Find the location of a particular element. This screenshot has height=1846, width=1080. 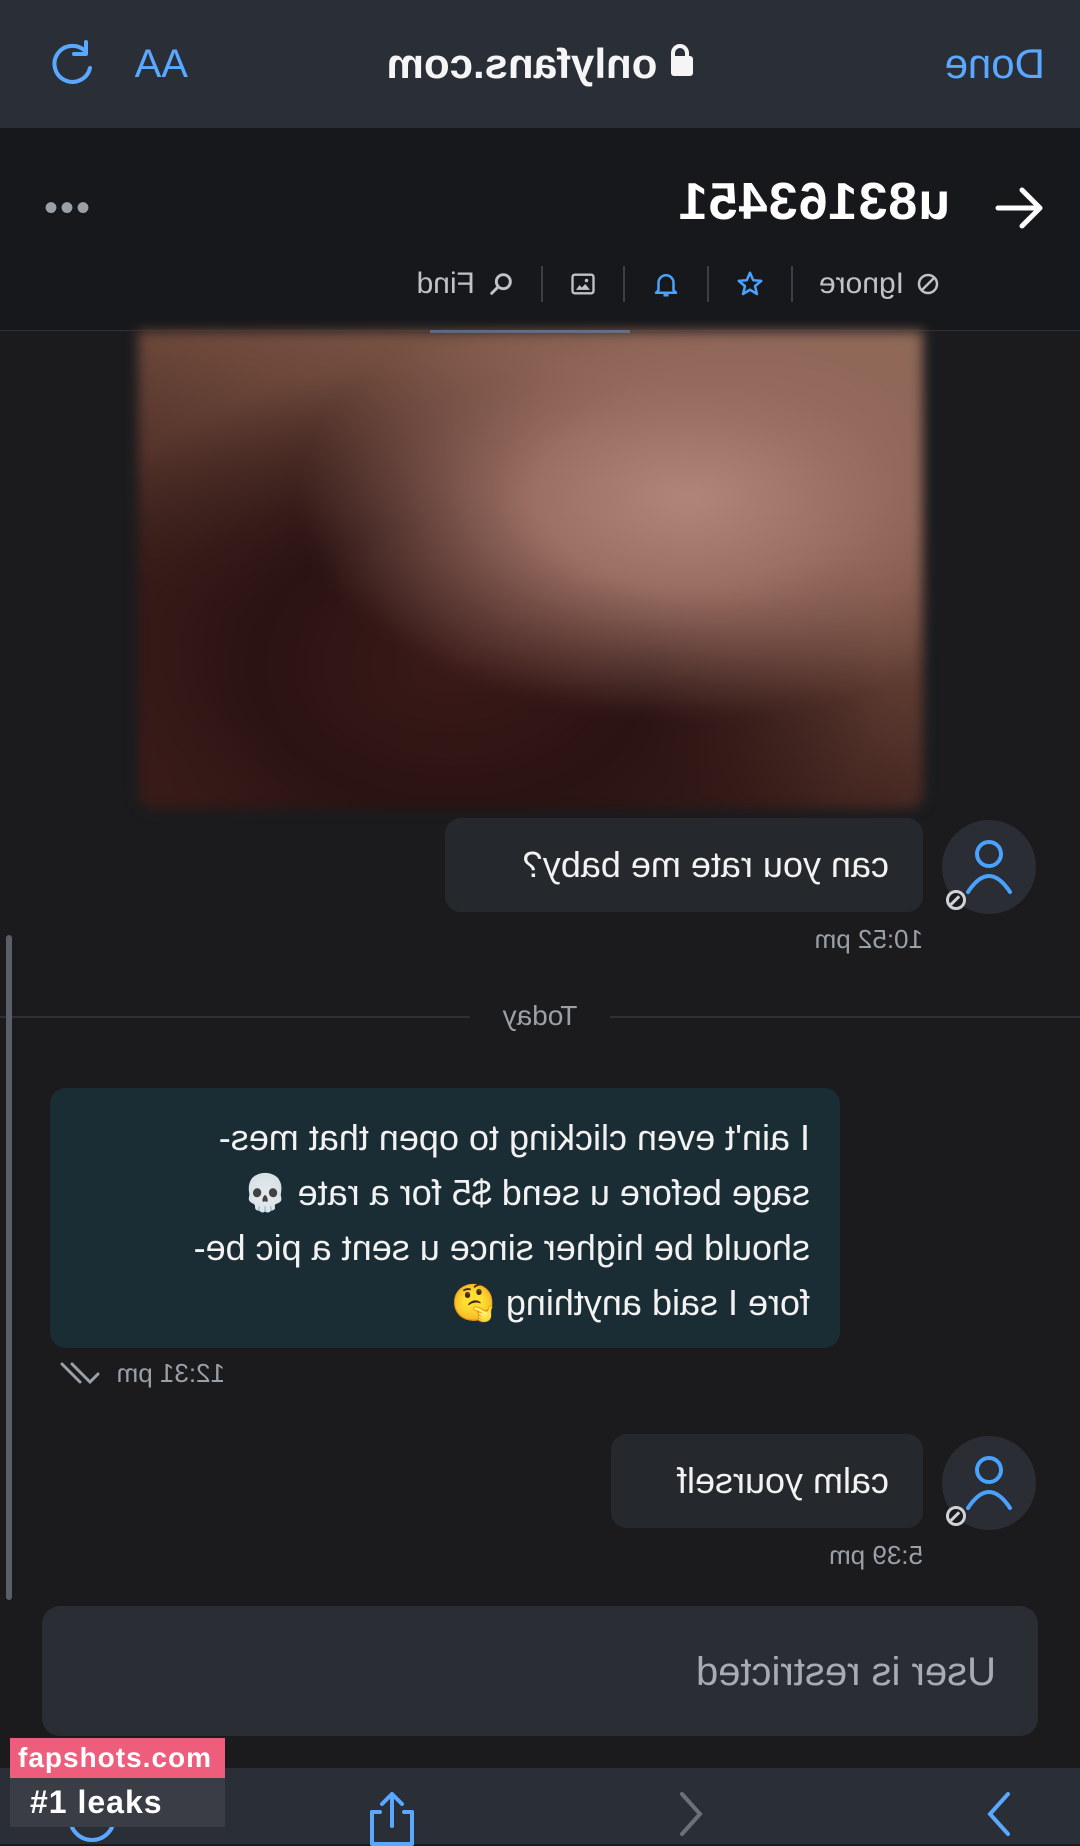

watermark: fapshots.com #1 leaks is located at coordinates (117, 1782).